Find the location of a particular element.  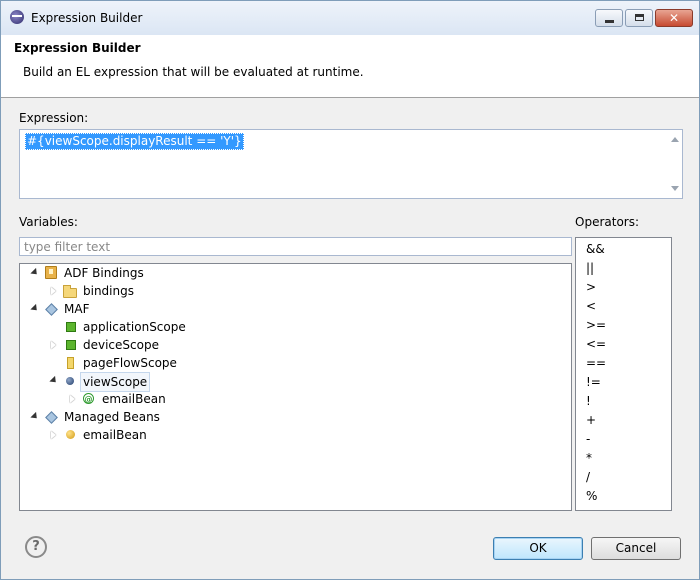

close-button: ✕ is located at coordinates (674, 18).